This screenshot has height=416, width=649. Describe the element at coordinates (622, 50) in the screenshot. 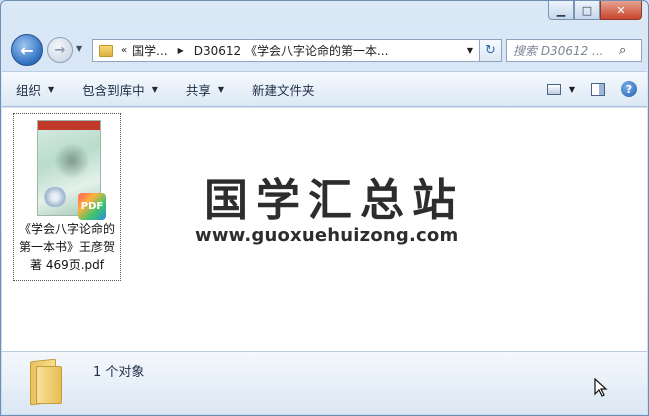

I see `search-icon: ⌕` at that location.